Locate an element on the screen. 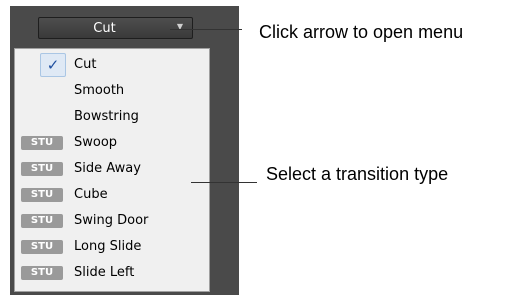 This screenshot has height=295, width=517. menu-item-label: Cut is located at coordinates (85, 64).